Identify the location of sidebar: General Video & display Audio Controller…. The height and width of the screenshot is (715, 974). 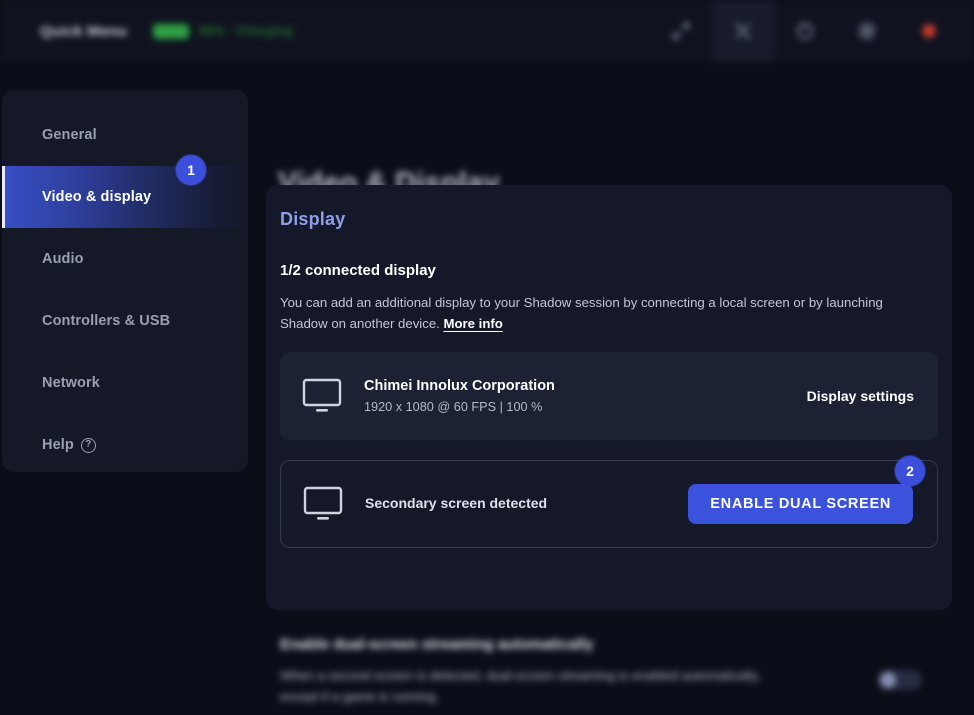
(125, 281).